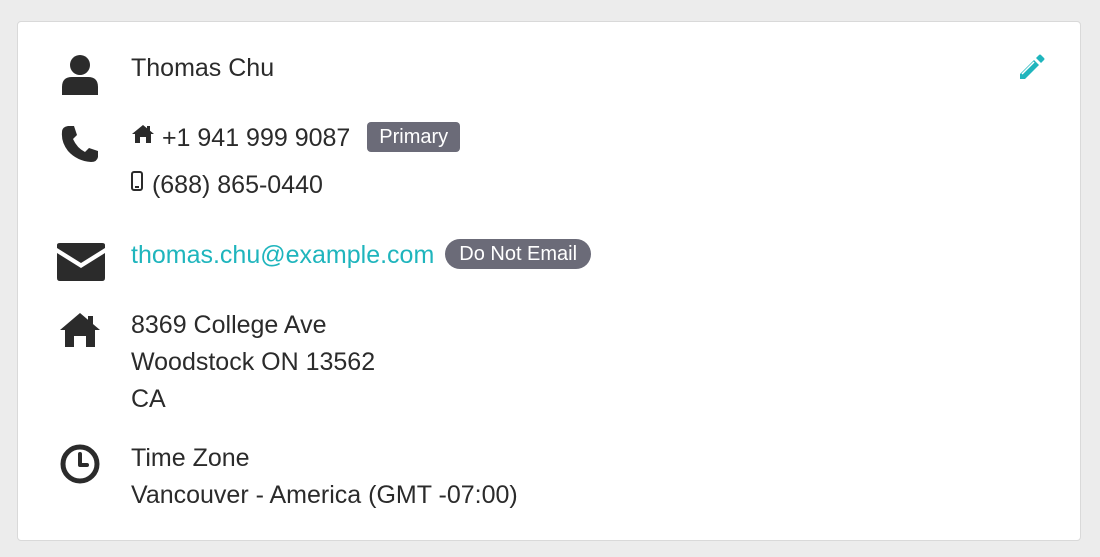 The image size is (1100, 557). Describe the element at coordinates (229, 325) in the screenshot. I see `address-line-1: 8369 College Ave` at that location.